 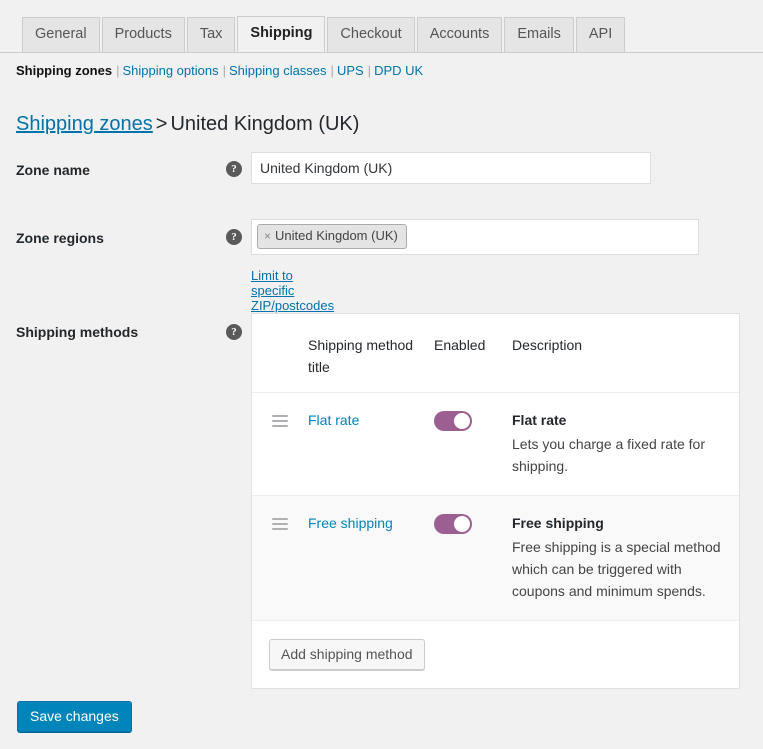 What do you see at coordinates (347, 654) in the screenshot?
I see `add-shipping-method-button: Add shipping method` at bounding box center [347, 654].